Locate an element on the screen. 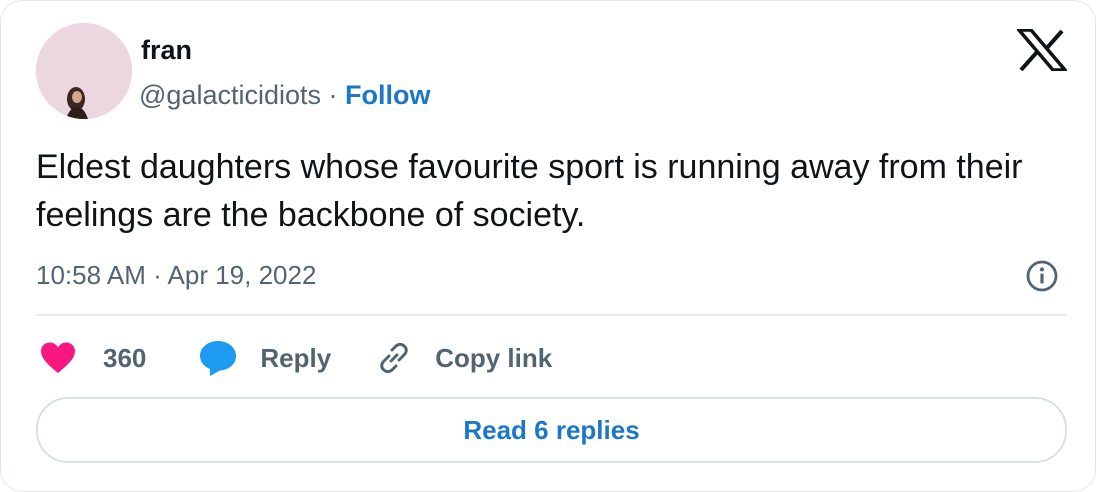  avatar-photo is located at coordinates (84, 71).